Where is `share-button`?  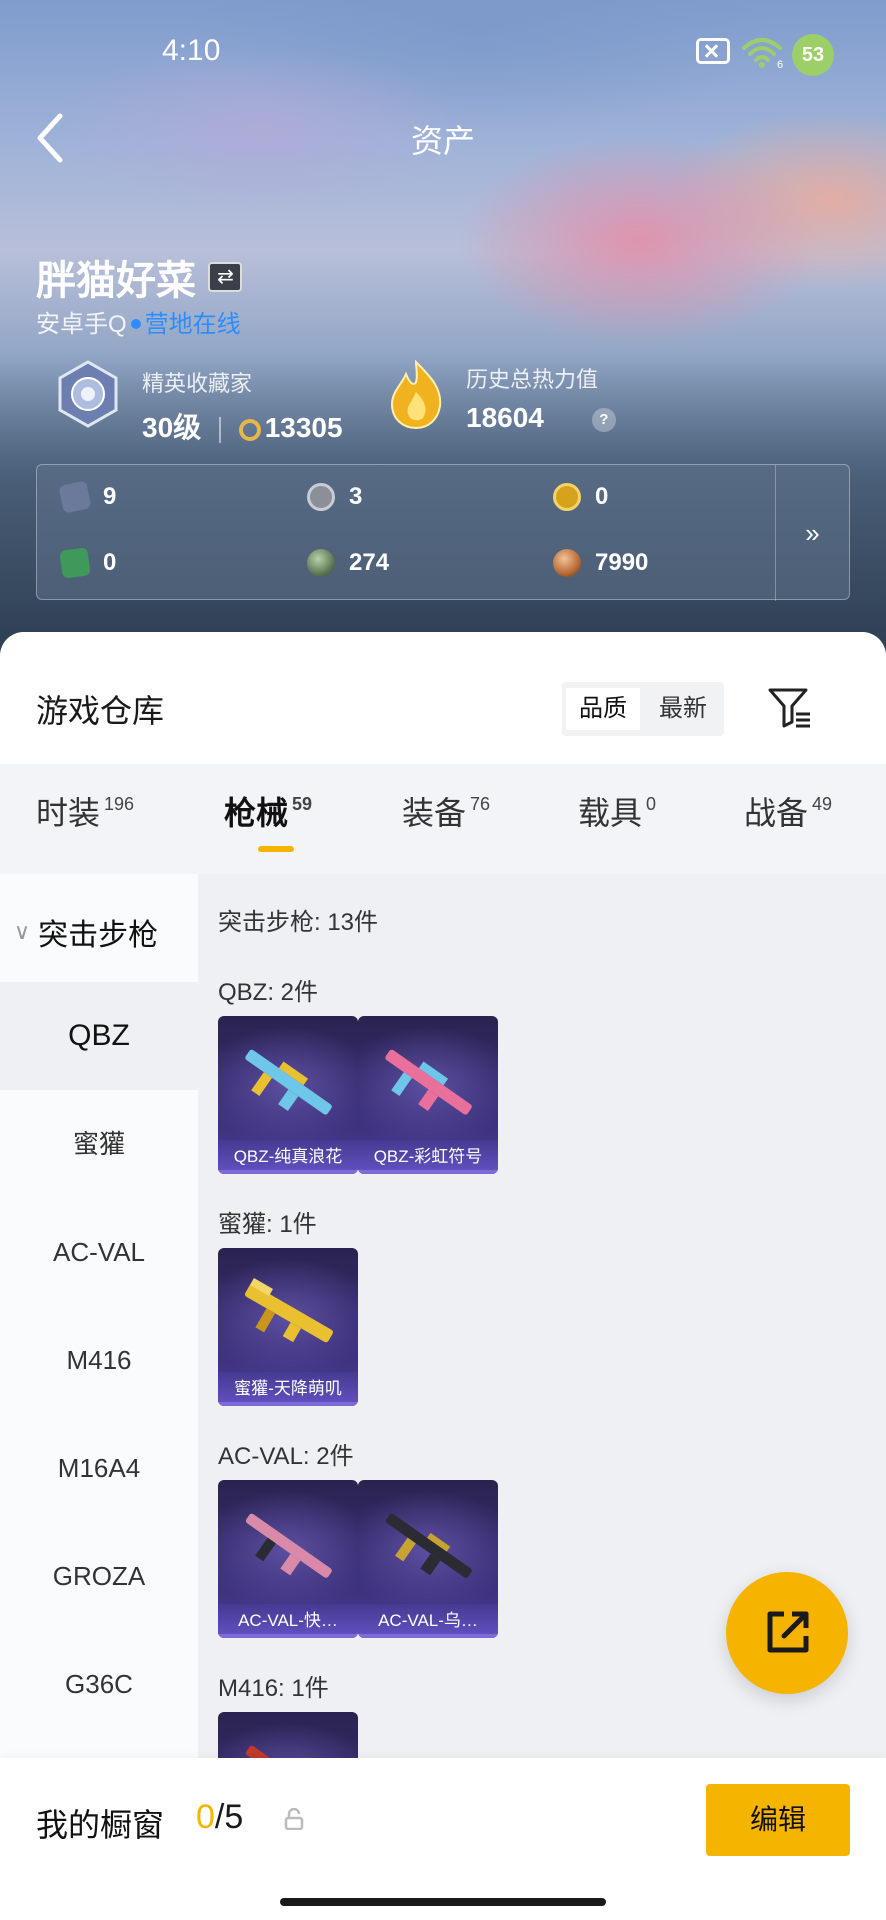
share-button is located at coordinates (787, 1633).